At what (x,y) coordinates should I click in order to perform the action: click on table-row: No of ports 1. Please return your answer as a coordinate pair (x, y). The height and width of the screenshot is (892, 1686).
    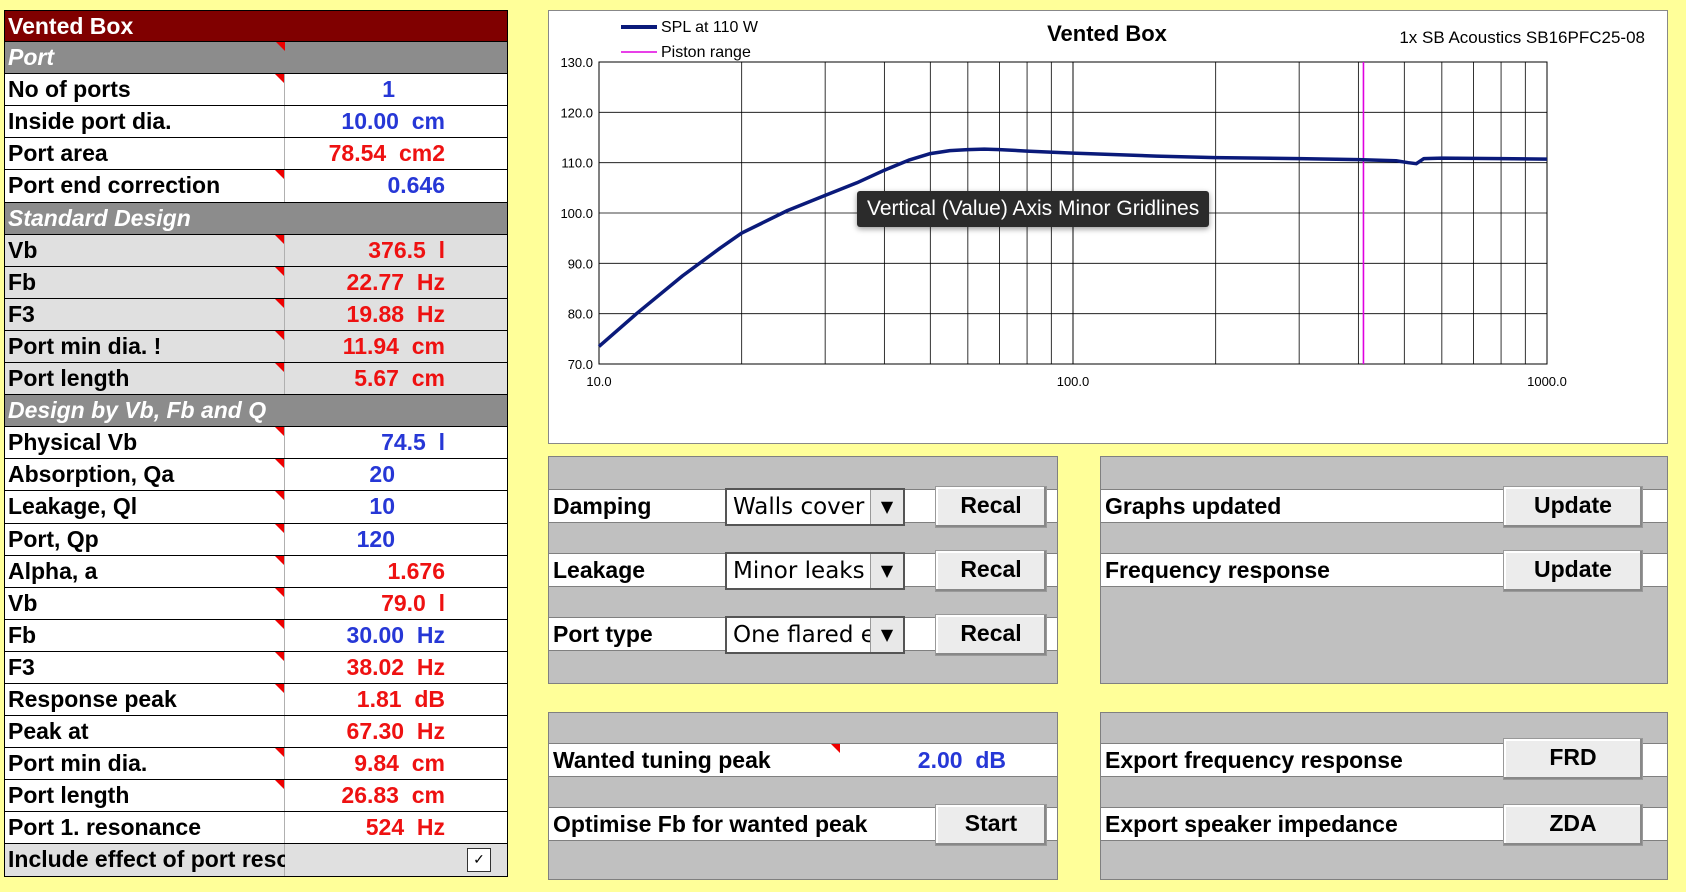
    Looking at the image, I should click on (256, 90).